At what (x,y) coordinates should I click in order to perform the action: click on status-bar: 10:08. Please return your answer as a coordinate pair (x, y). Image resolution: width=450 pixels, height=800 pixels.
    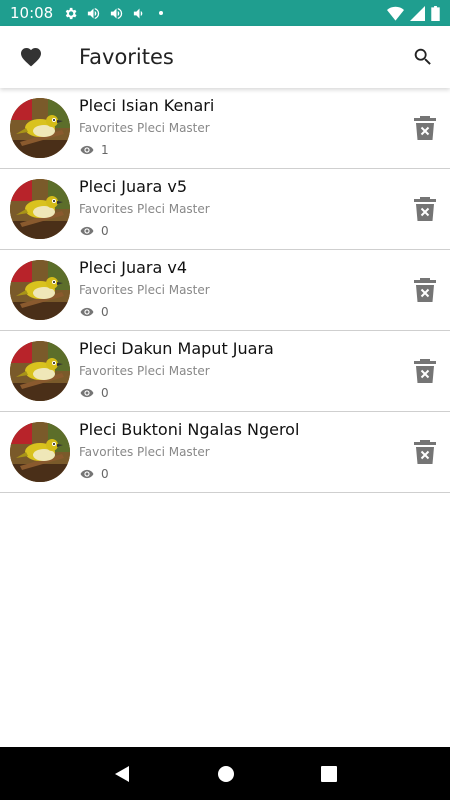
    Looking at the image, I should click on (225, 13).